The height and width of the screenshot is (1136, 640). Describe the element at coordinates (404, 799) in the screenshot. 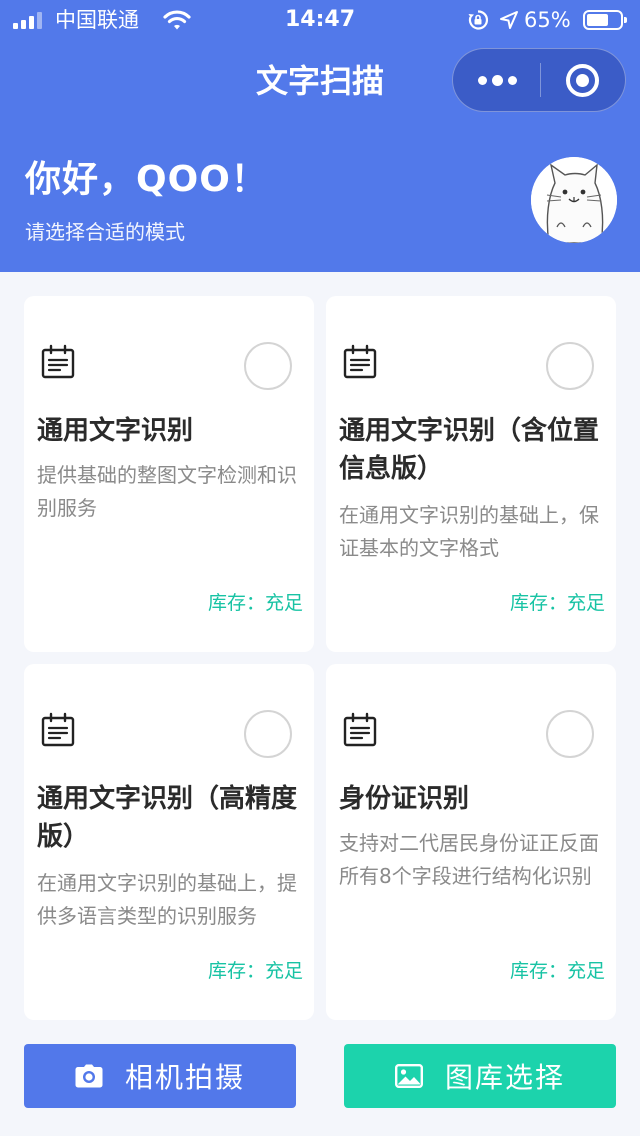

I see `card-title: 身份证识别` at that location.